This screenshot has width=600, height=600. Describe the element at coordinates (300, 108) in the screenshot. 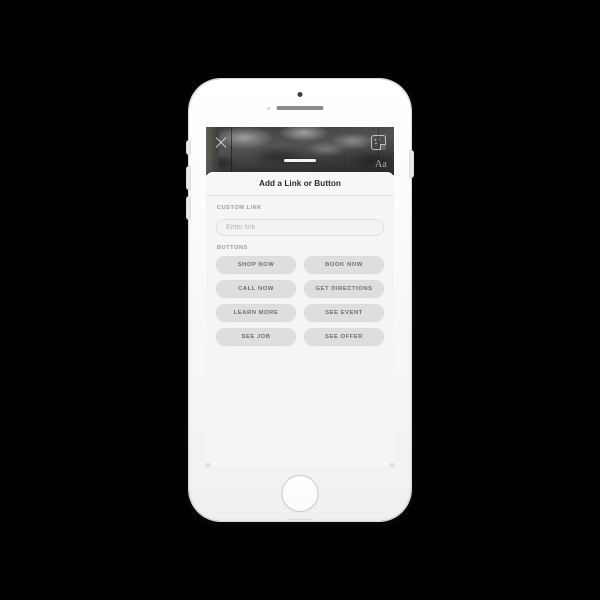

I see `earpiece-speaker-icon` at that location.